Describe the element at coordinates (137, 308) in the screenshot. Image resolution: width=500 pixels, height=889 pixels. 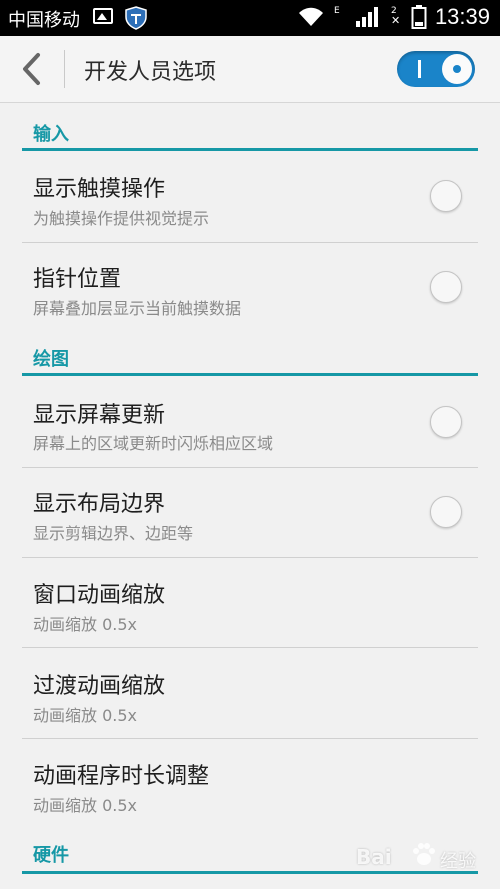
I see `item-subtitle: 屏幕叠加层显示当前触摸数据` at that location.